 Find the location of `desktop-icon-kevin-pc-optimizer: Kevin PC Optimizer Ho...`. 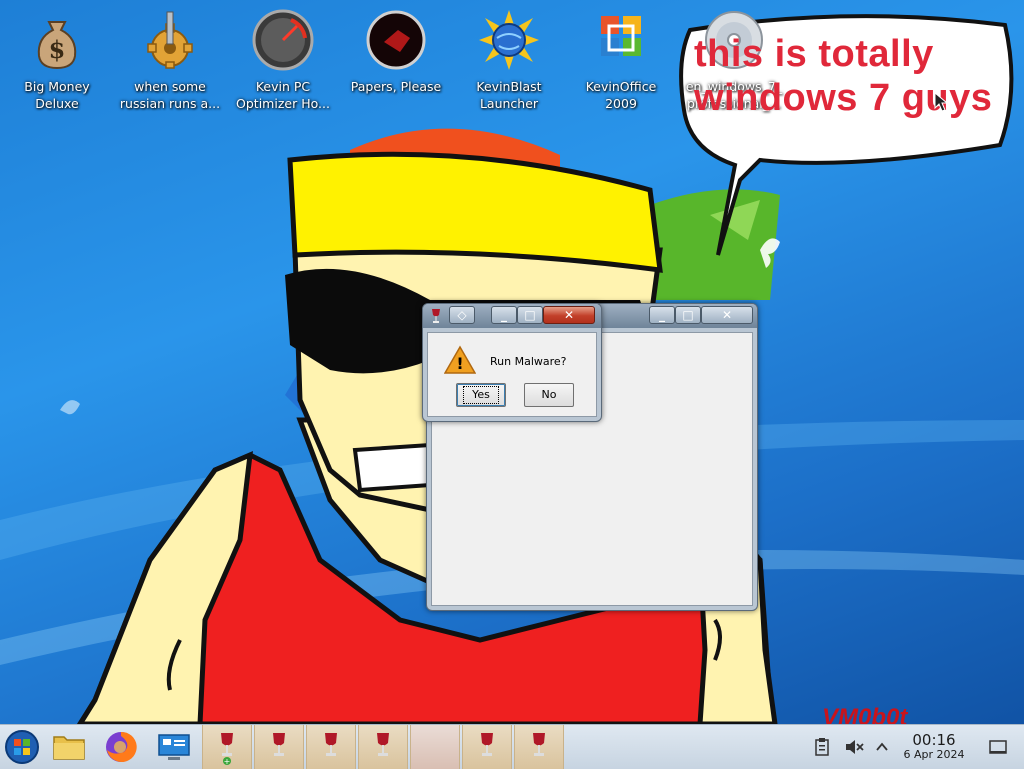

desktop-icon-kevin-pc-optimizer: Kevin PC Optimizer Ho... is located at coordinates (283, 60).